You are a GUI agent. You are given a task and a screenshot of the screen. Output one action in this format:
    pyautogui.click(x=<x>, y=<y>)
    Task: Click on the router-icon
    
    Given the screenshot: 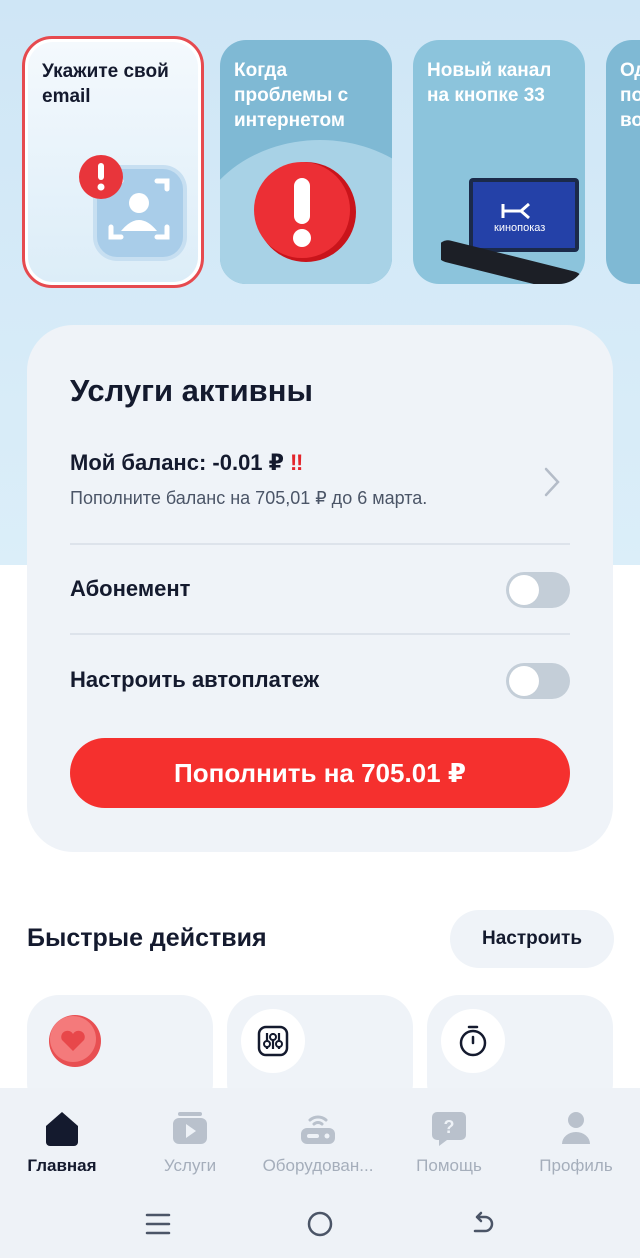 What is the action you would take?
    pyautogui.click(x=318, y=1129)
    